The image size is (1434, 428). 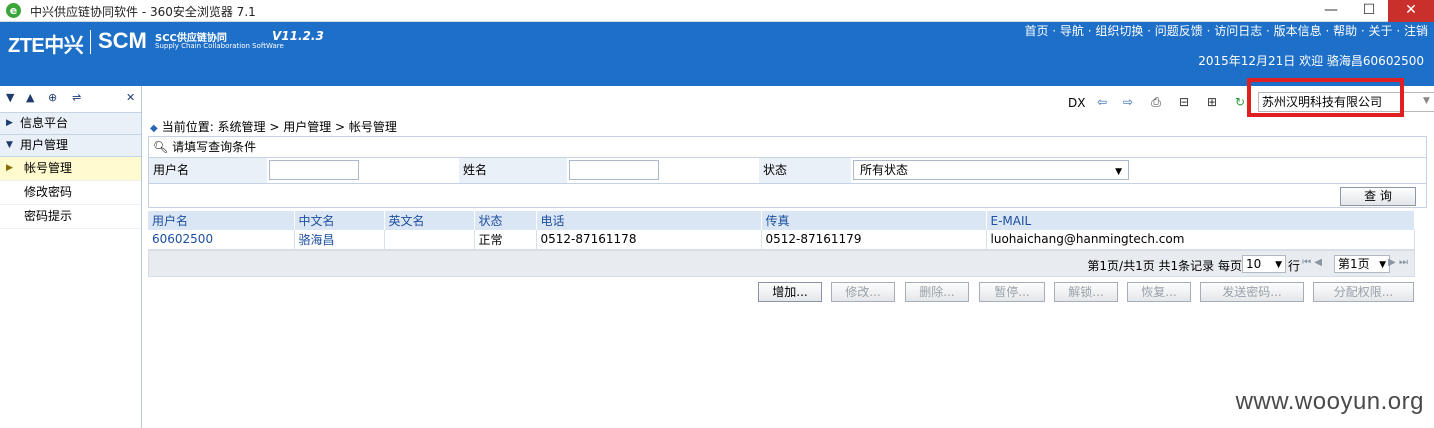 What do you see at coordinates (10, 97) in the screenshot?
I see `collapse-all-icon: ▼` at bounding box center [10, 97].